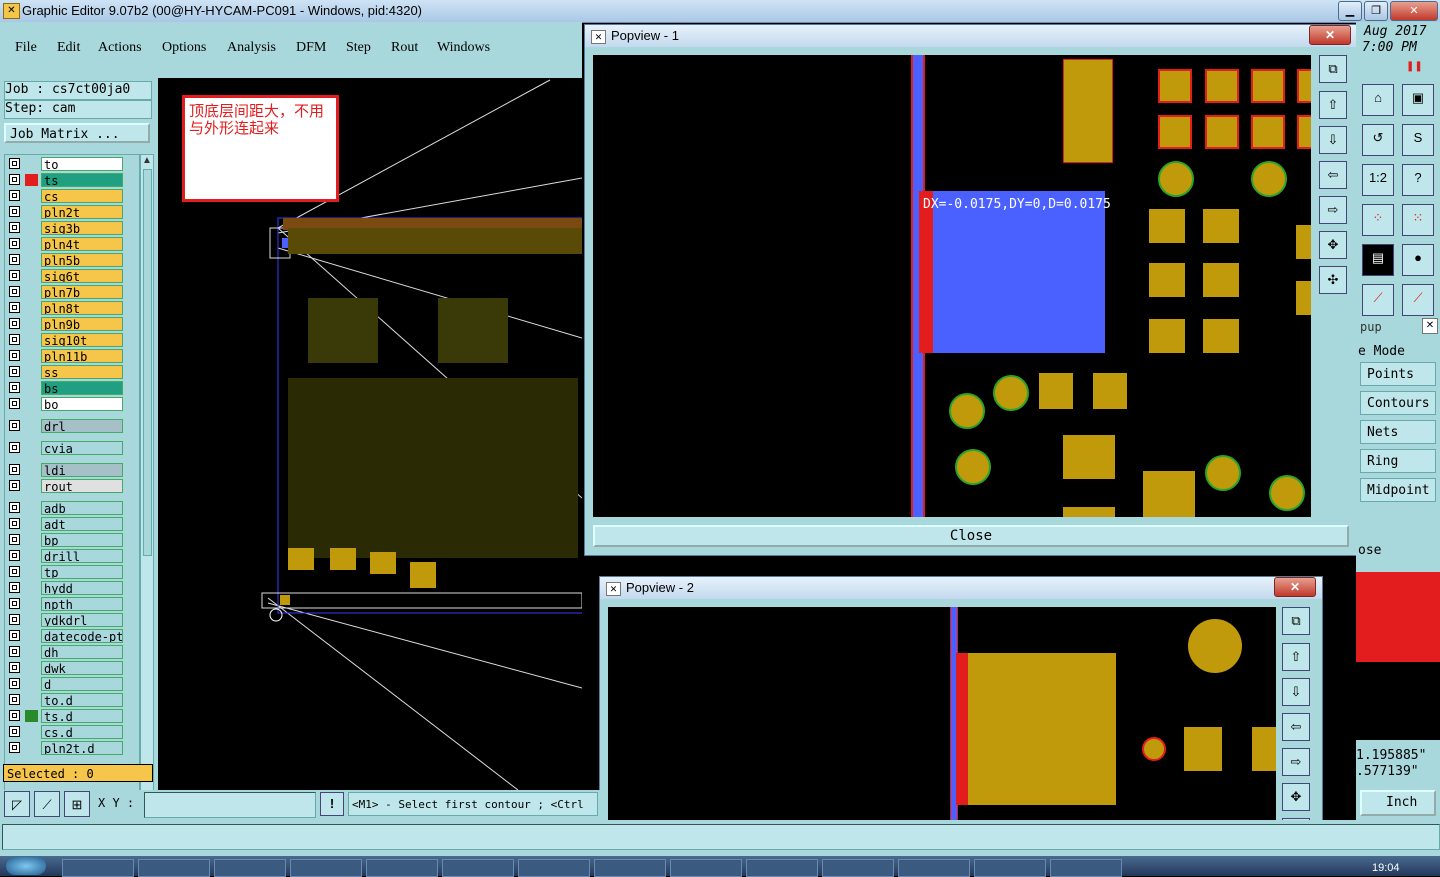 The height and width of the screenshot is (877, 1440). I want to click on maximize-button: ❐, so click(1376, 11).